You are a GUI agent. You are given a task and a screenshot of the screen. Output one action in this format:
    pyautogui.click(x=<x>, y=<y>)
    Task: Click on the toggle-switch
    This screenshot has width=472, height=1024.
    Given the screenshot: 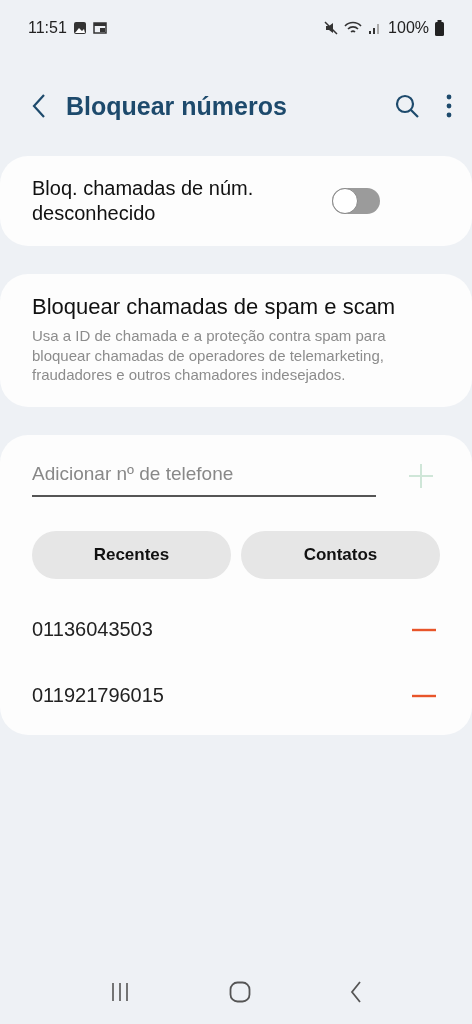 What is the action you would take?
    pyautogui.click(x=356, y=201)
    